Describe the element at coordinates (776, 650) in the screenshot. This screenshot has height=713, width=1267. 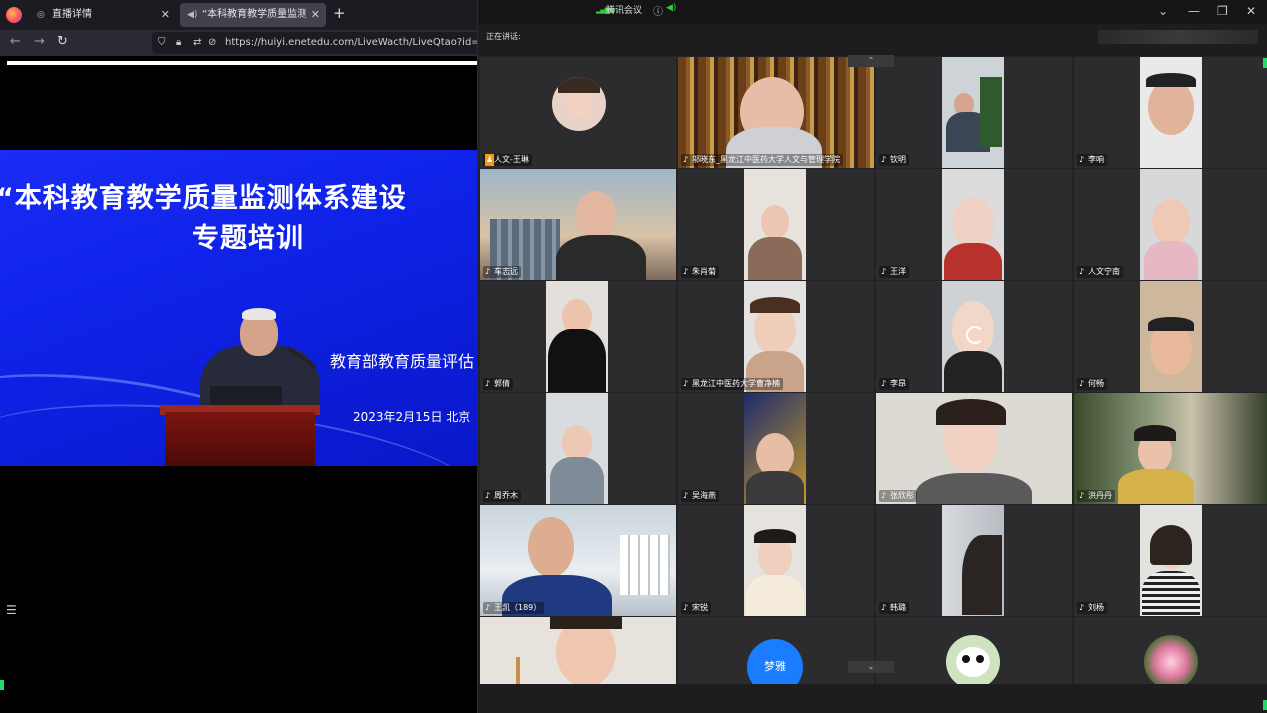
I see `participant-tile: 梦雅` at that location.